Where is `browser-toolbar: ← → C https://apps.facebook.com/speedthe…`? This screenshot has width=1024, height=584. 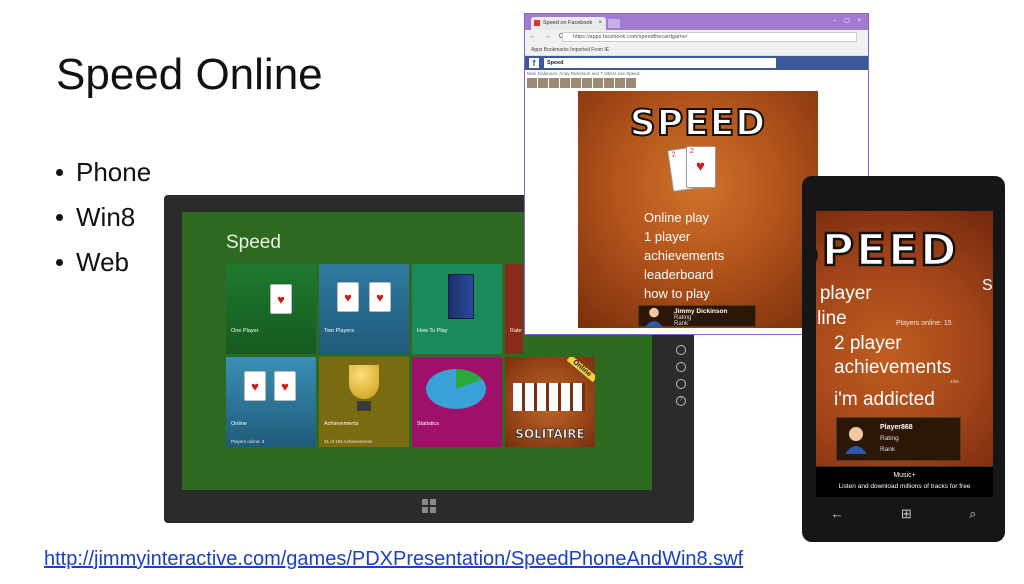
browser-toolbar: ← → C https://apps.facebook.com/speedthe… is located at coordinates (696, 37).